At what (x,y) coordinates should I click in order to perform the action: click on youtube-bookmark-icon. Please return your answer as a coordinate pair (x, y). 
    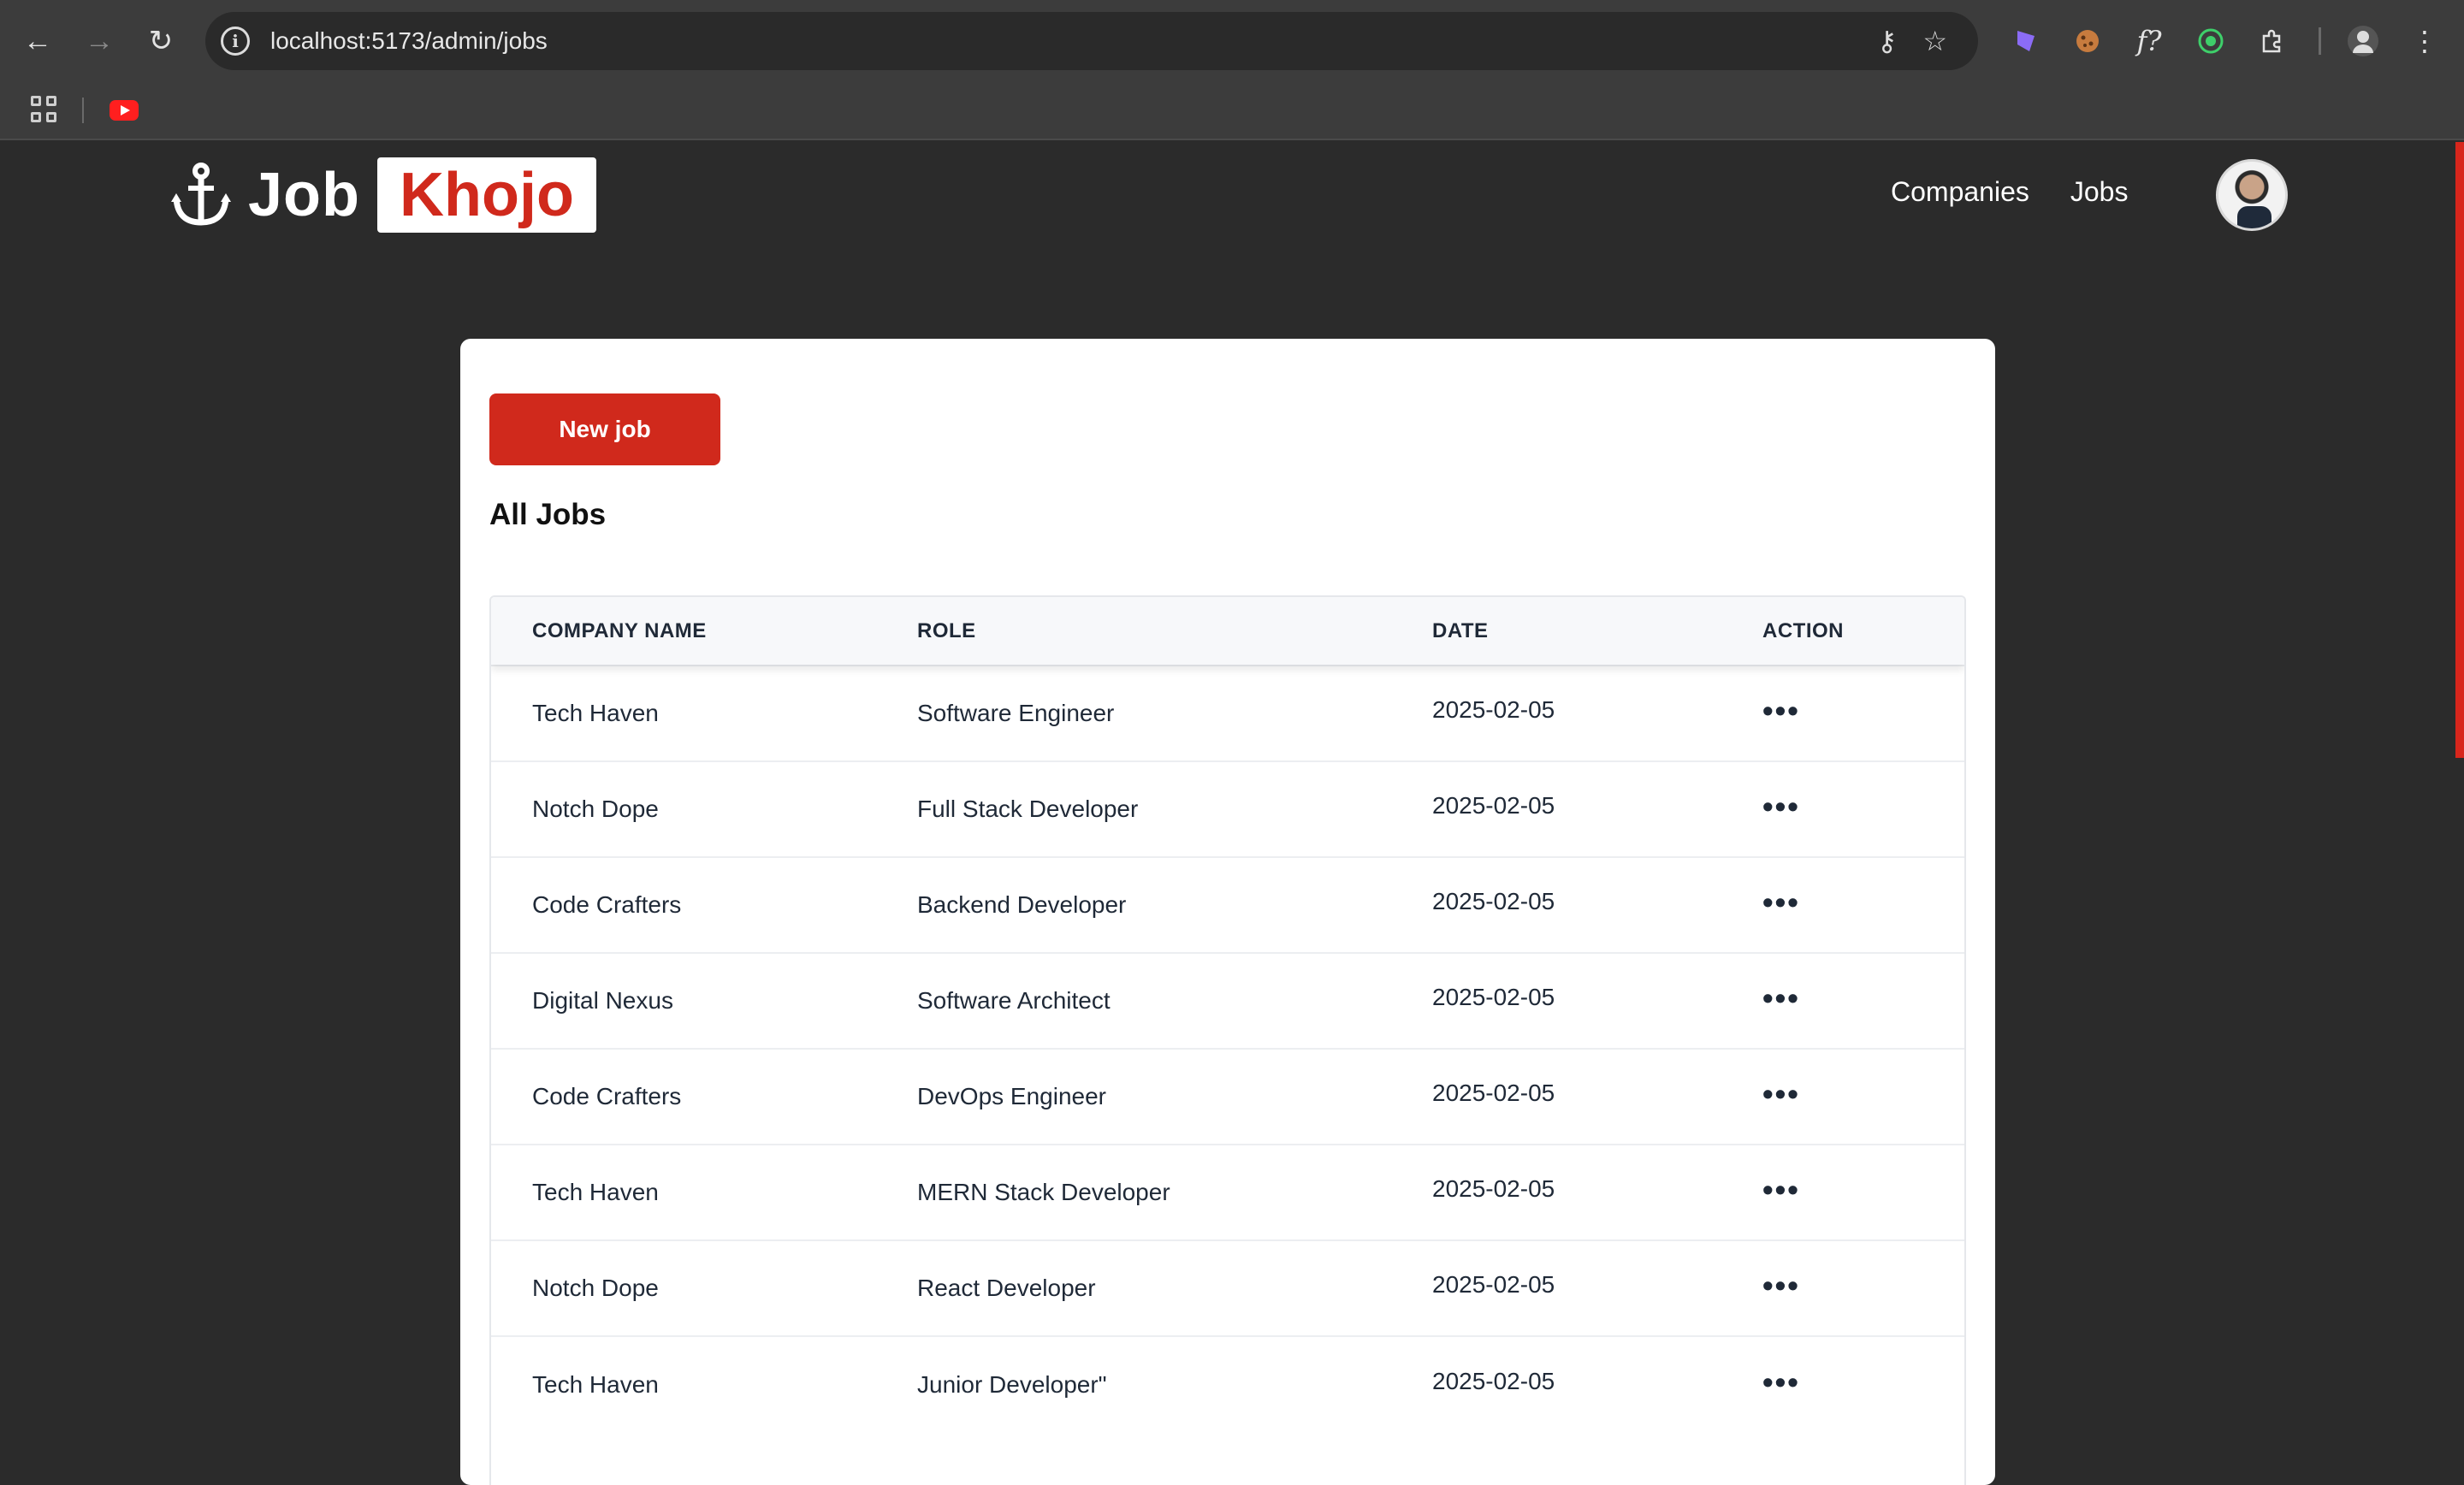
    Looking at the image, I should click on (124, 110).